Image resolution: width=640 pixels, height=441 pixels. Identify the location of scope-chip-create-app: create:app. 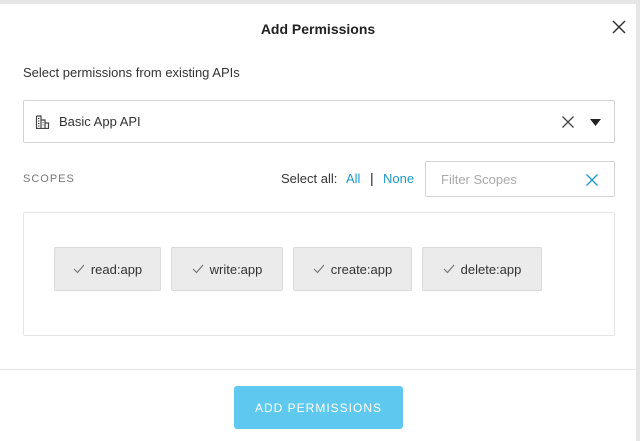
(352, 269).